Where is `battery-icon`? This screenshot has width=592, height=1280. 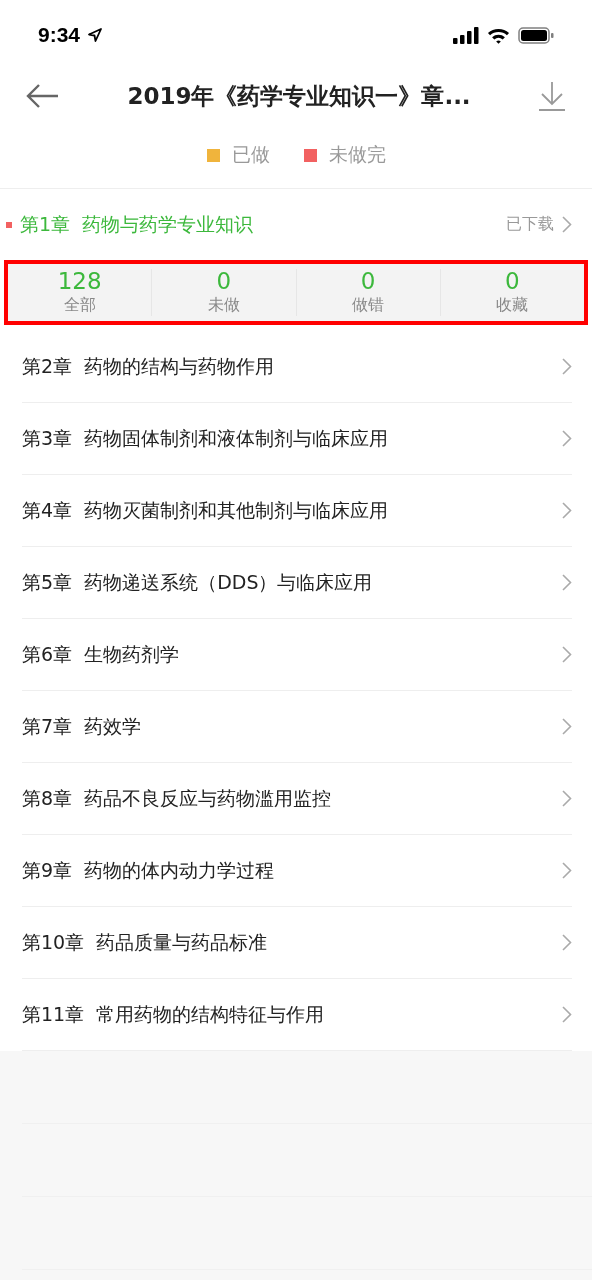
battery-icon is located at coordinates (536, 35).